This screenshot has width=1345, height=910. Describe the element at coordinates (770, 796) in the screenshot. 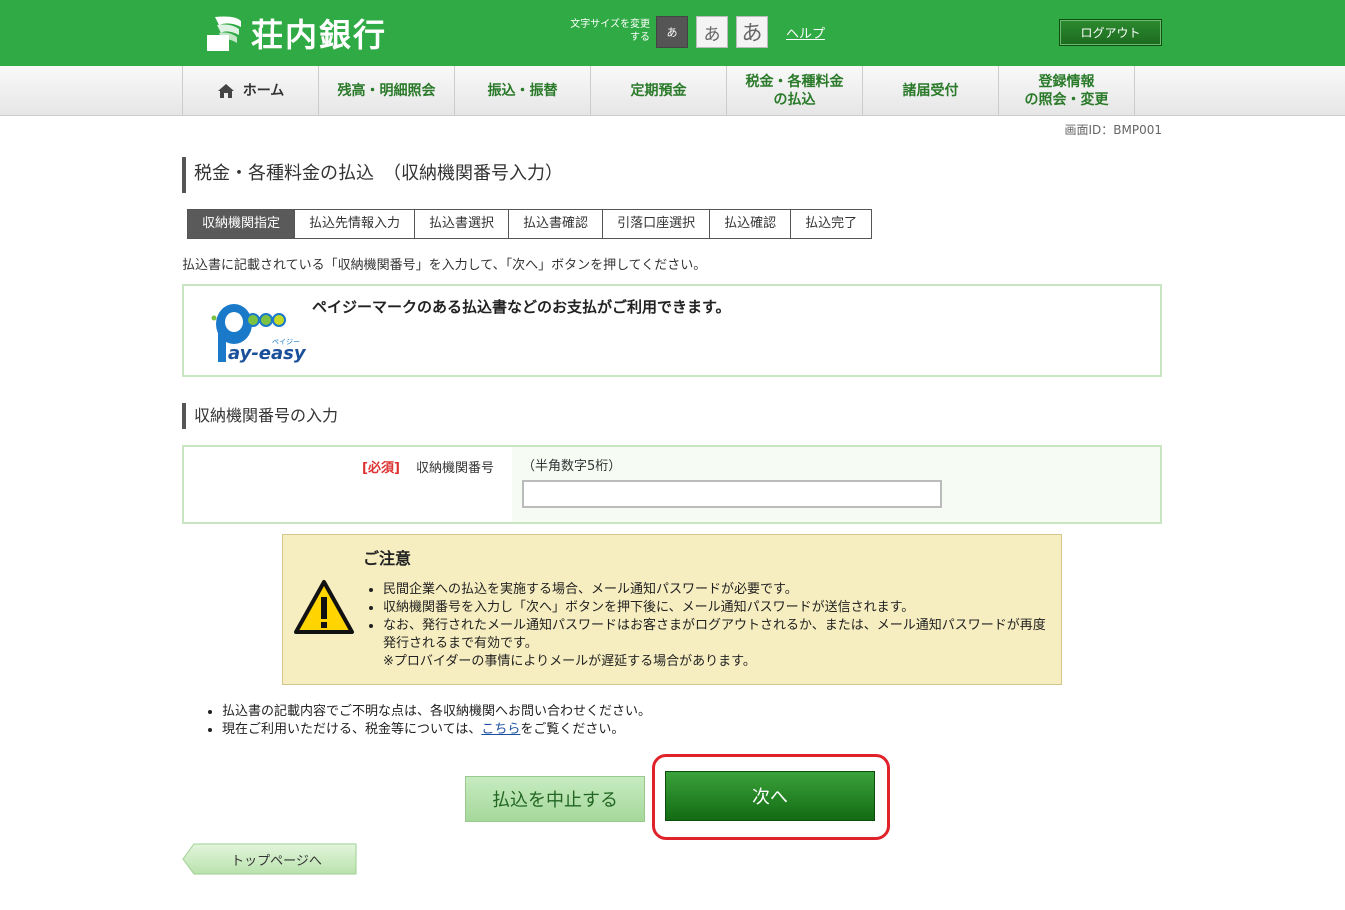

I see `next-button: 次へ` at that location.